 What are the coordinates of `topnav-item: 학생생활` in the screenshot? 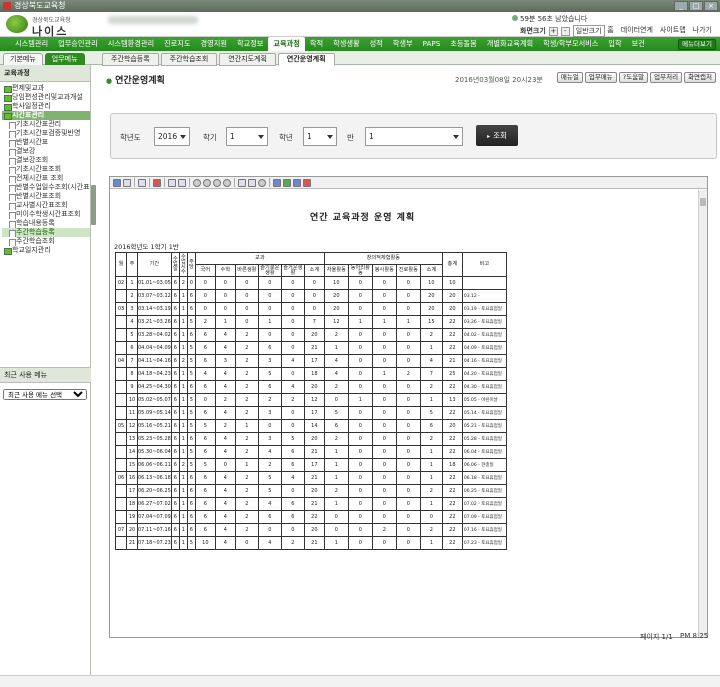 It's located at (346, 44).